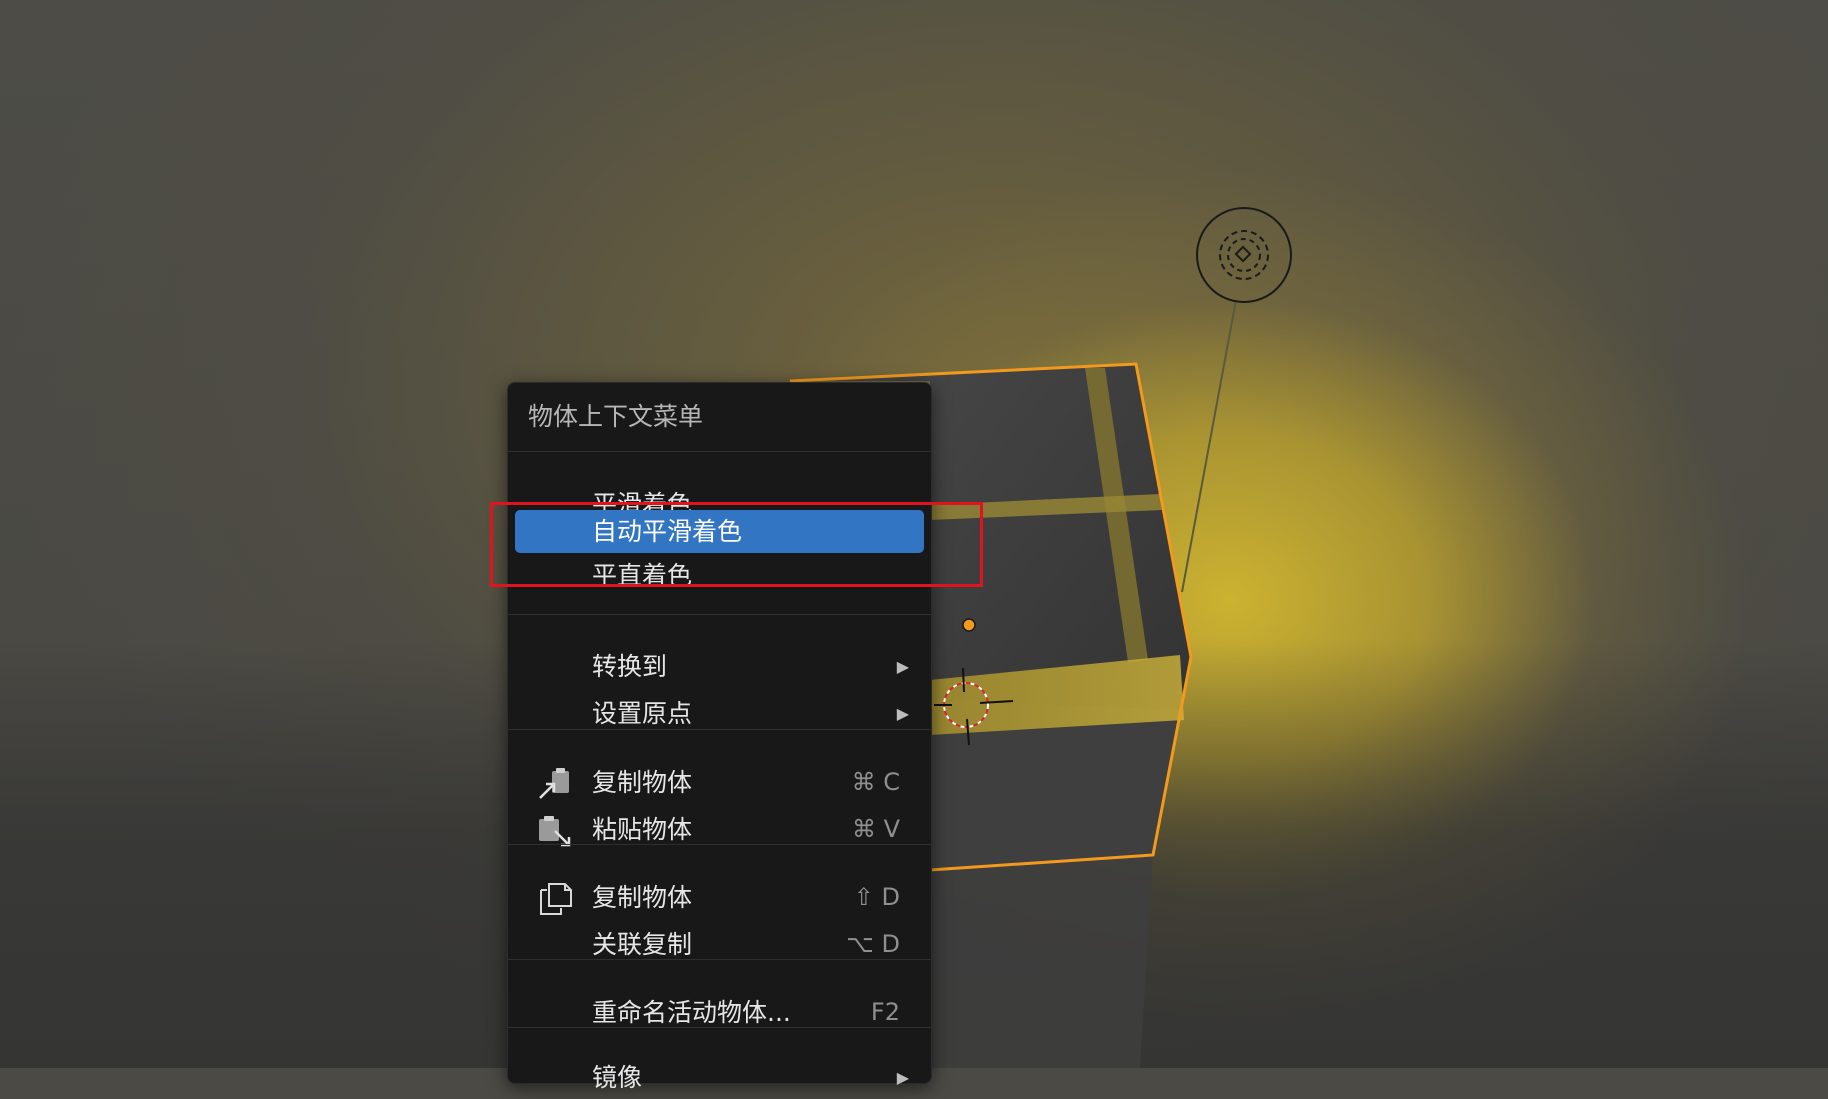 Image resolution: width=1828 pixels, height=1099 pixels. Describe the element at coordinates (642, 574) in the screenshot. I see `menu-item-label: 平直着色` at that location.